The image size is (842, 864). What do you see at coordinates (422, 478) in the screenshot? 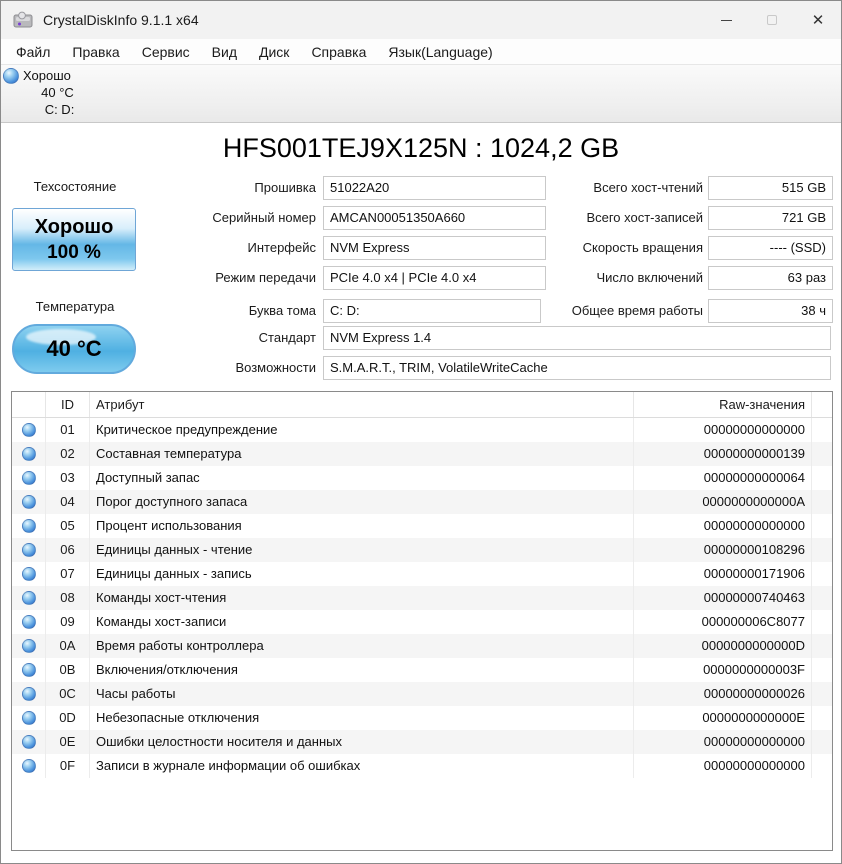
I see `table-row: 03 Доступный запас 00000000000064` at bounding box center [422, 478].